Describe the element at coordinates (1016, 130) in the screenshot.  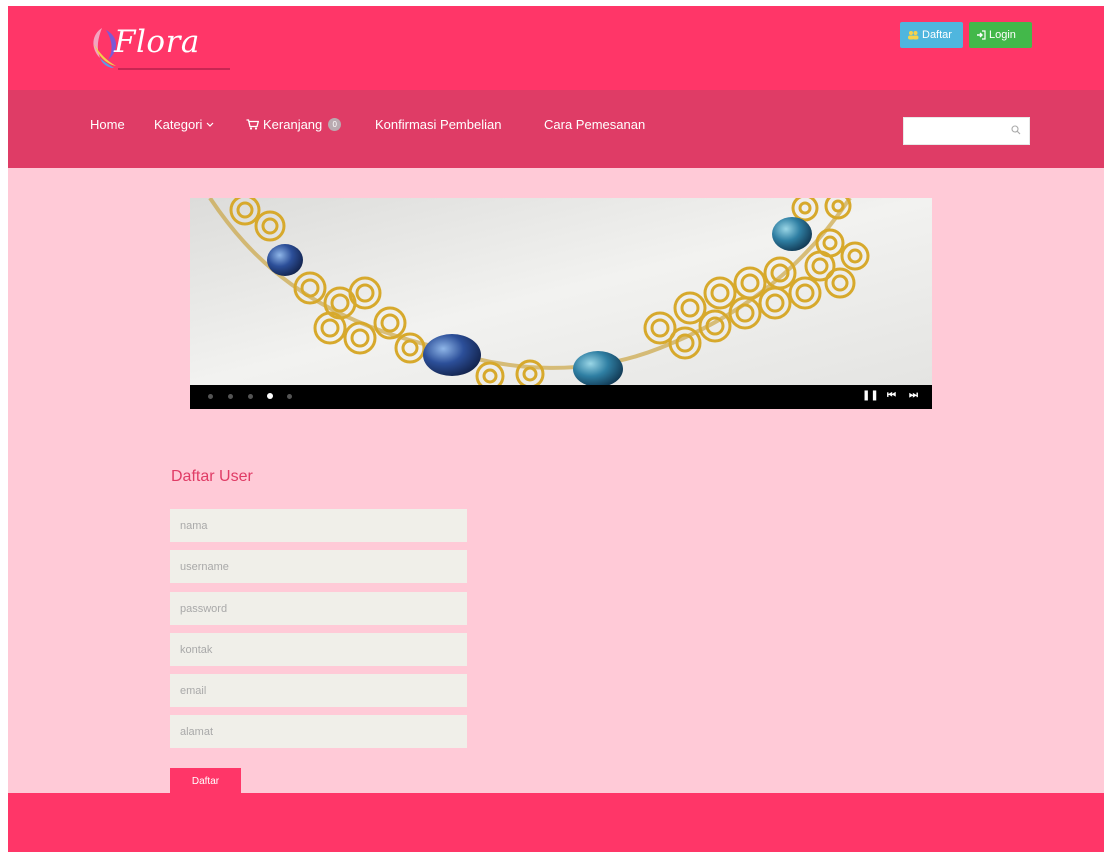
I see `search-icon` at that location.